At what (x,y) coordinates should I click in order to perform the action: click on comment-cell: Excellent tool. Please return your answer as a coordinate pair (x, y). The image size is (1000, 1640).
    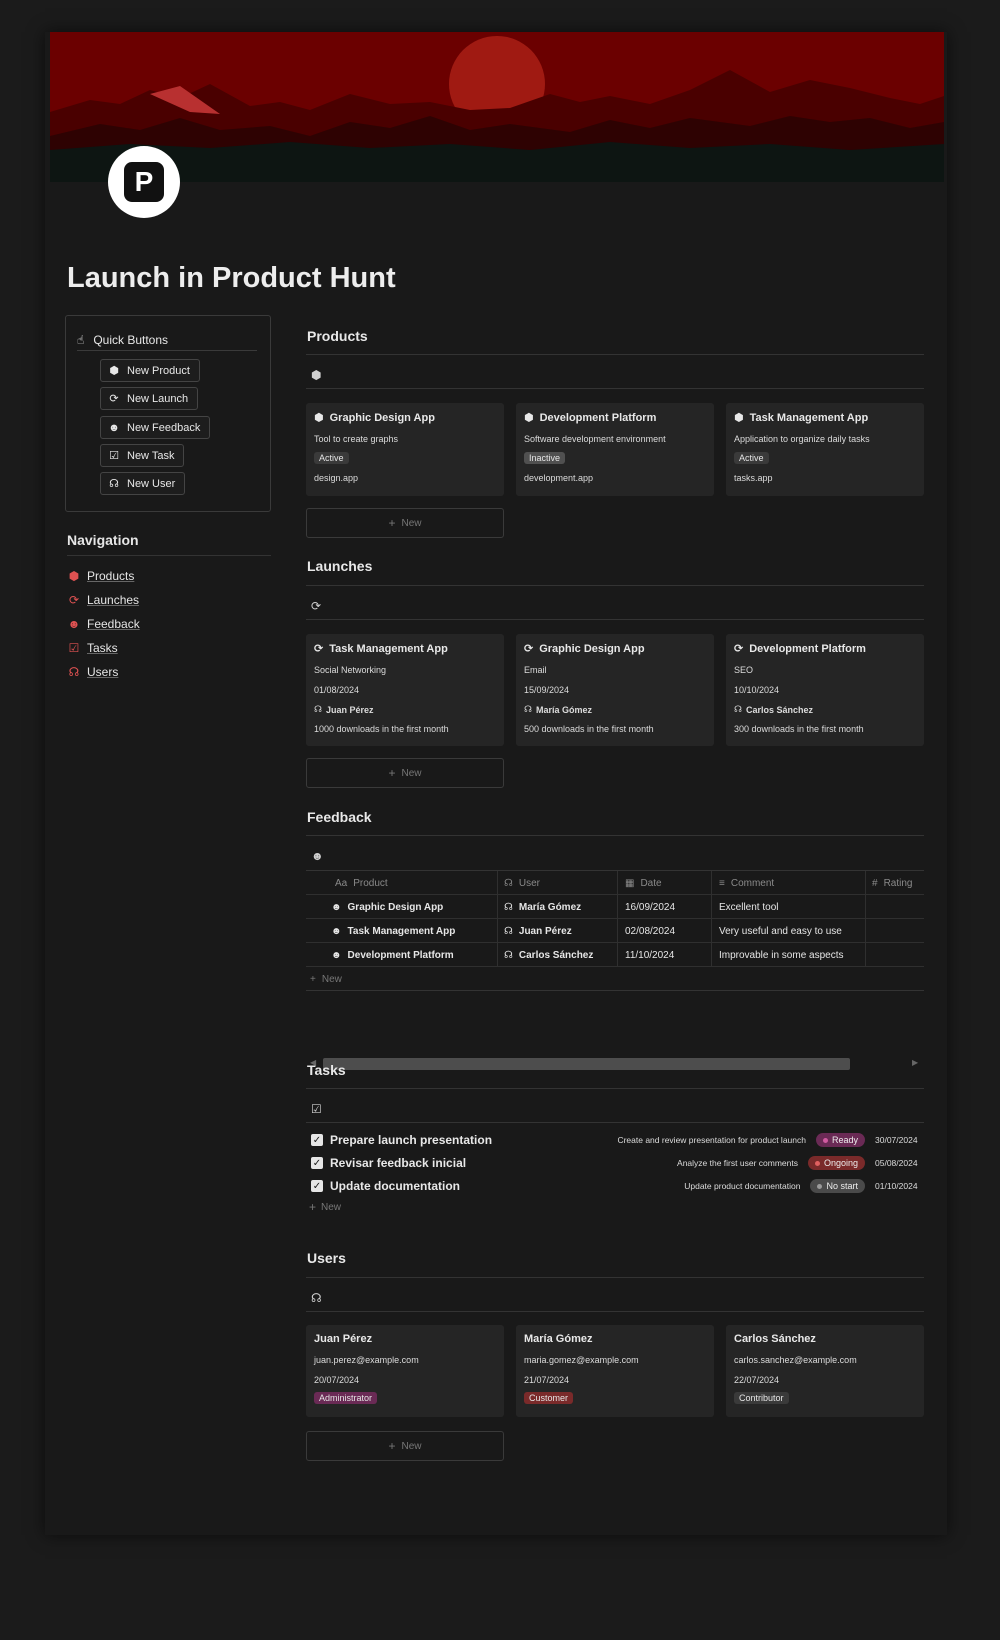
    Looking at the image, I should click on (794, 907).